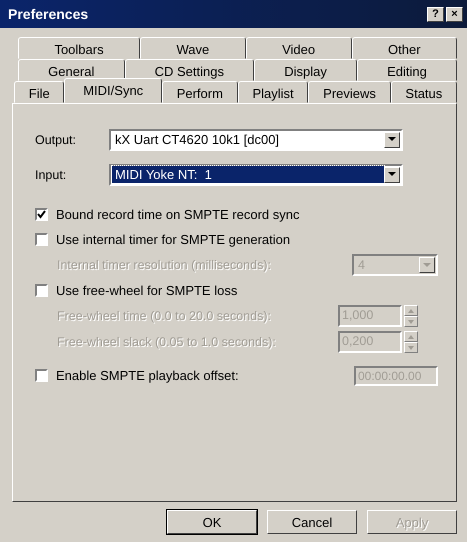 This screenshot has width=467, height=542. What do you see at coordinates (200, 92) in the screenshot?
I see `tab: Perform` at bounding box center [200, 92].